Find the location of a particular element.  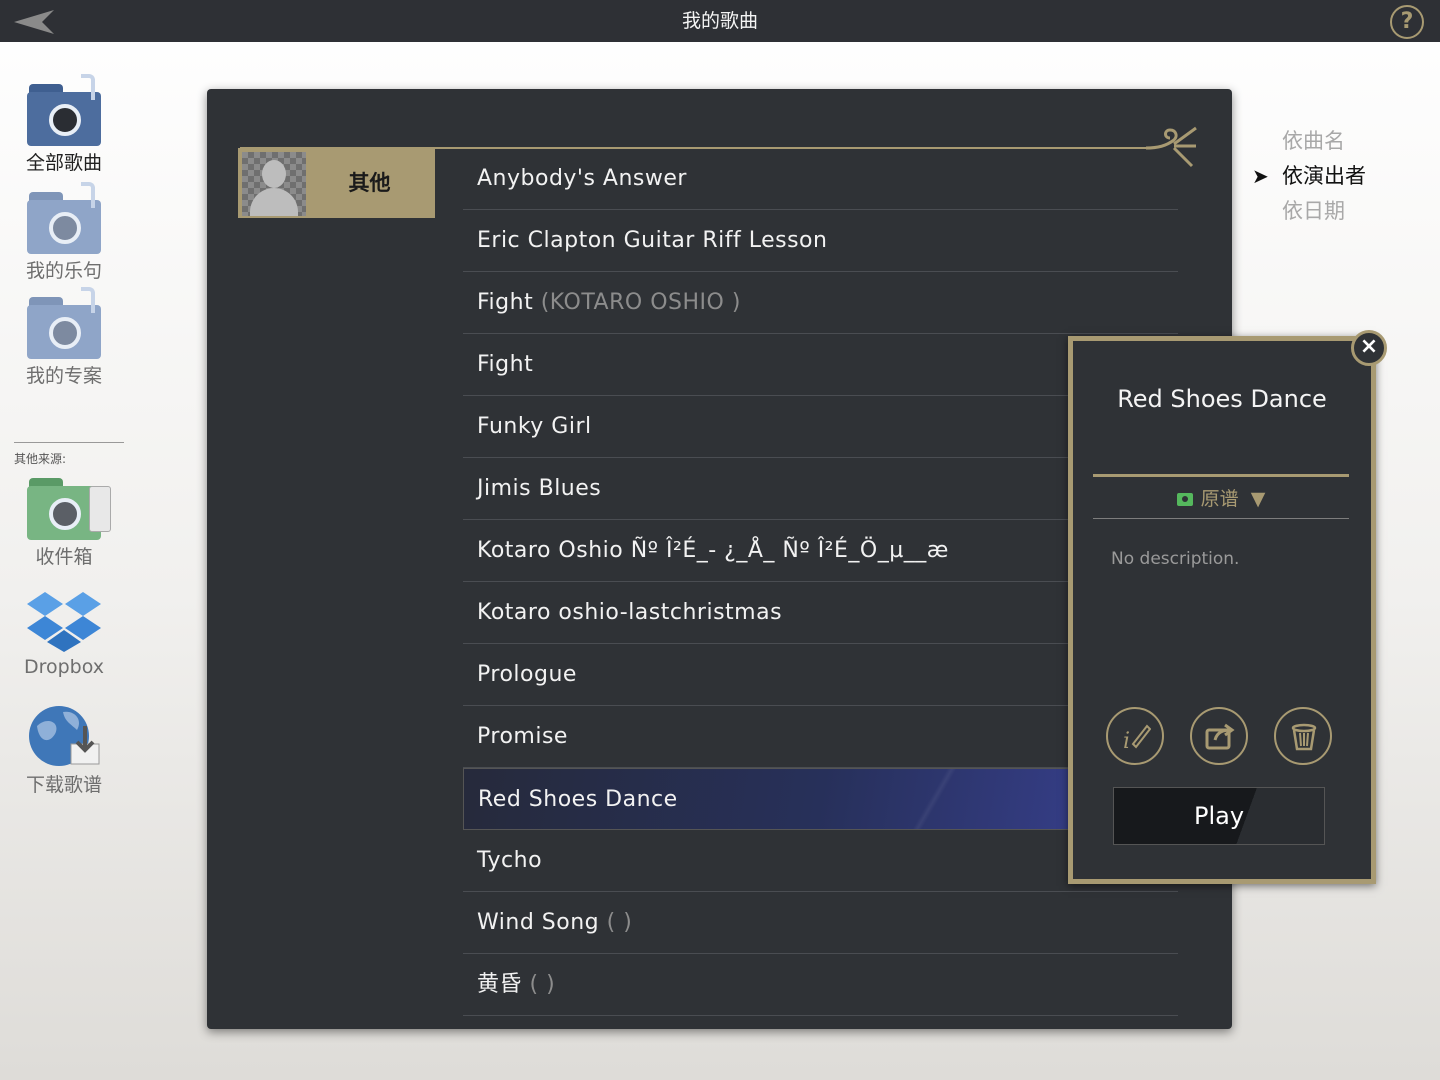

sidebar-item-dropbox: Dropbox is located at coordinates (64, 634).